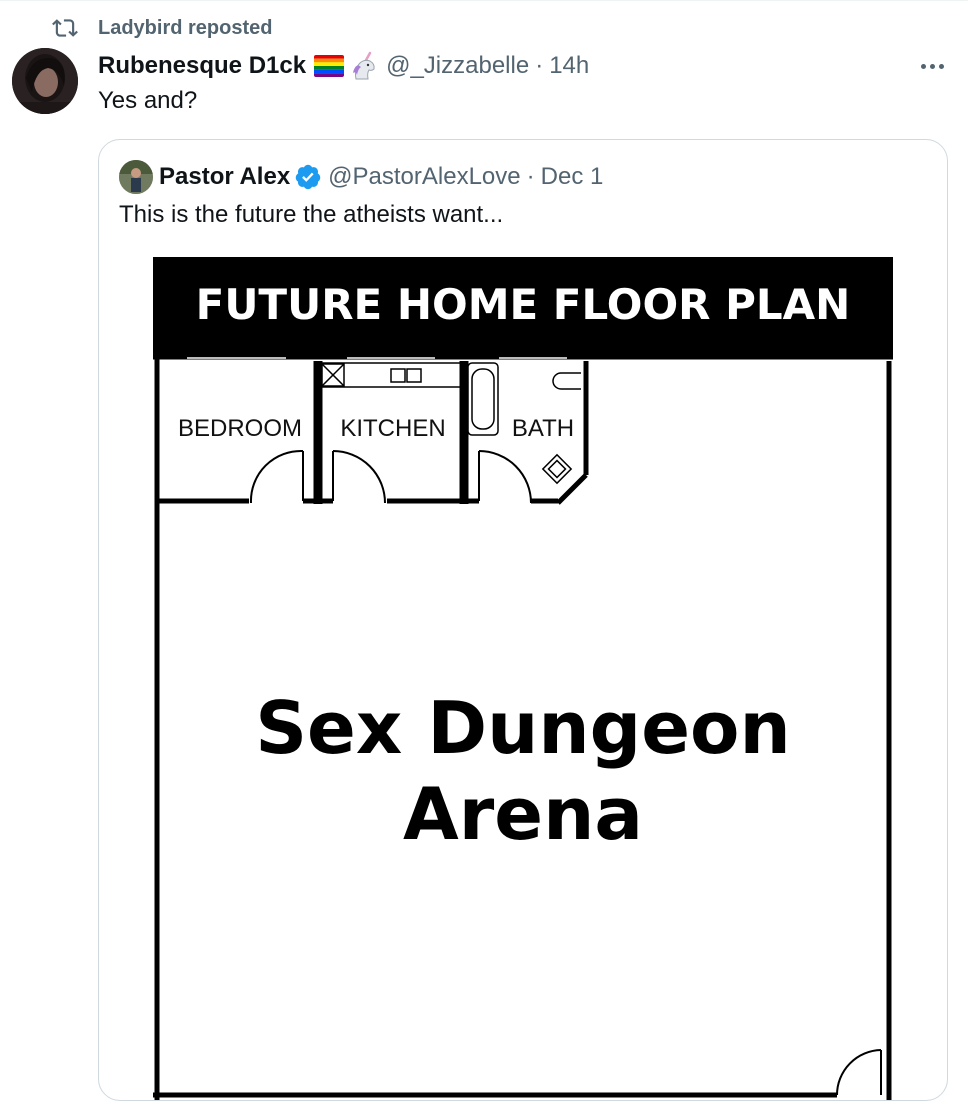 This screenshot has height=1112, width=968. I want to click on main-room-label-line1: Sex Dungeon, so click(523, 728).